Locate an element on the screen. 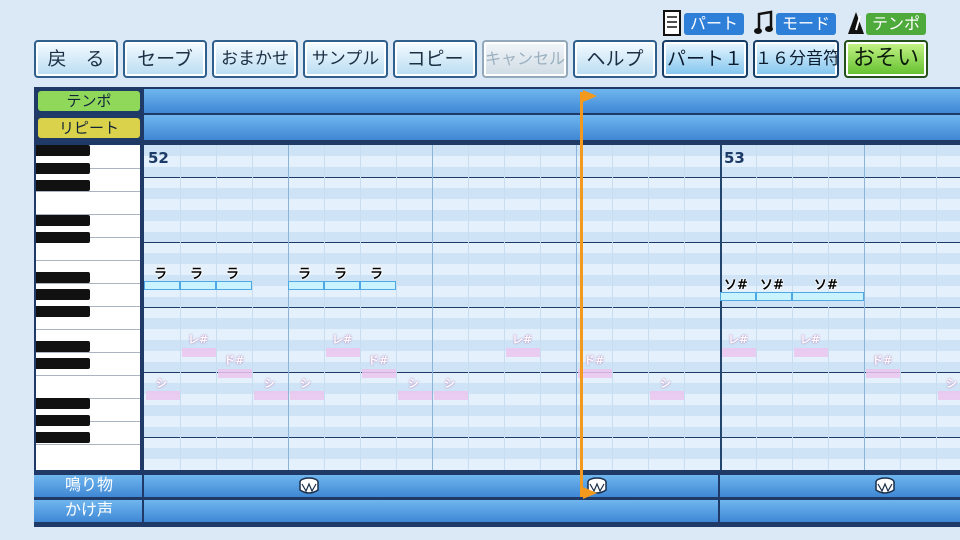 The height and width of the screenshot is (540, 960). part-select-button: パート１ is located at coordinates (705, 59).